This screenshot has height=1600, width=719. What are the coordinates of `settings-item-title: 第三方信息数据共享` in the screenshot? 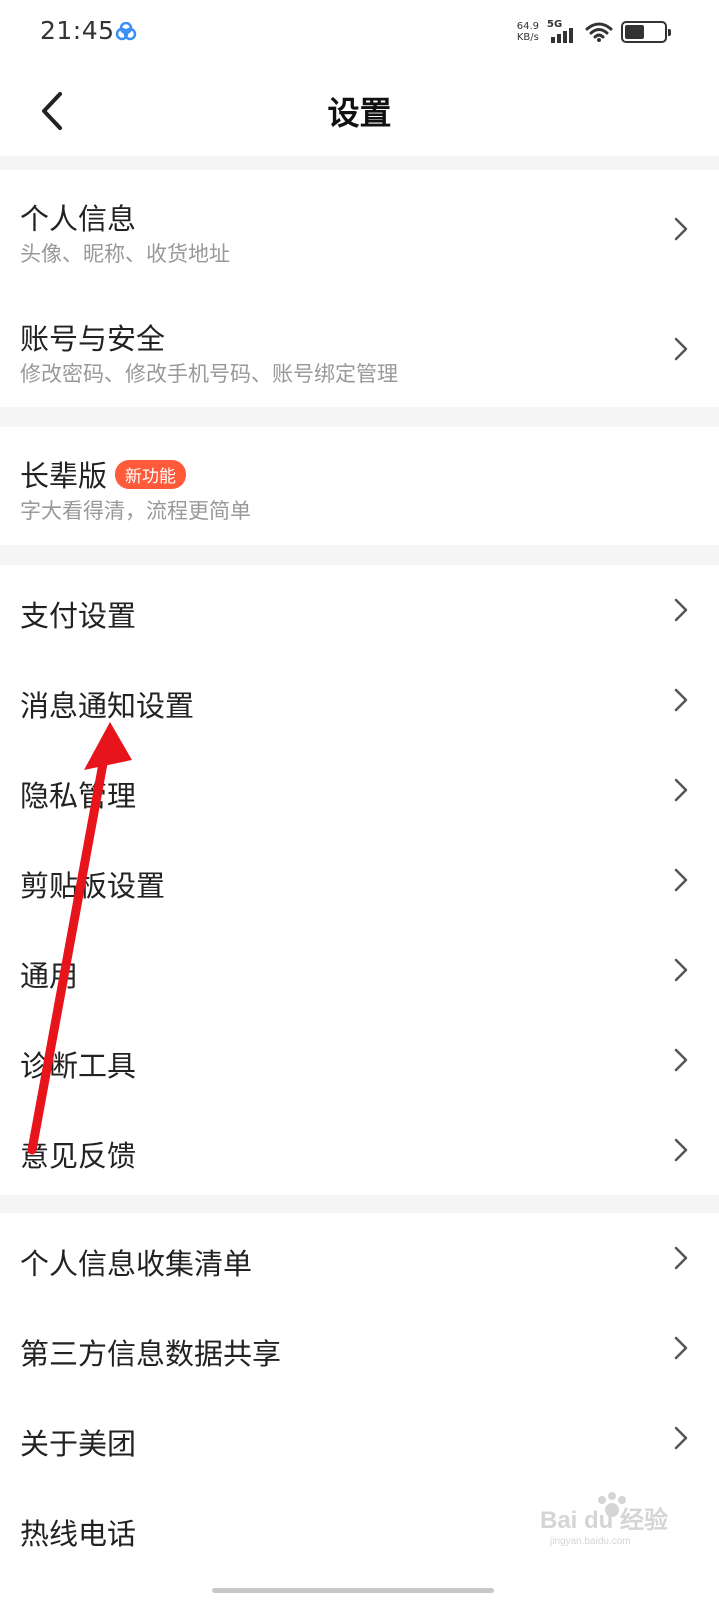 It's located at (151, 1354).